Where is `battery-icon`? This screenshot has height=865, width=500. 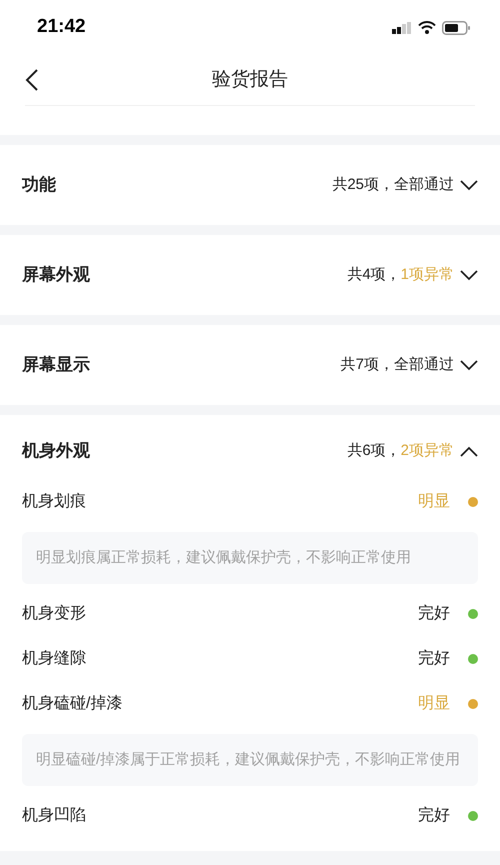
battery-icon is located at coordinates (456, 27).